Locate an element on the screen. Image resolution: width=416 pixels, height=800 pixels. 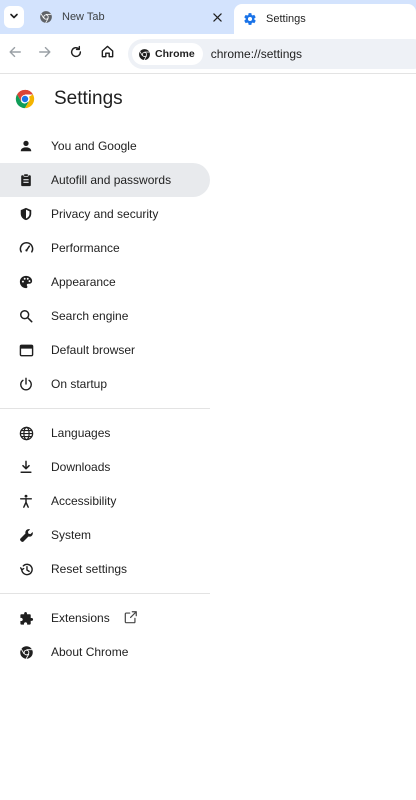
history-icon is located at coordinates (26, 569).